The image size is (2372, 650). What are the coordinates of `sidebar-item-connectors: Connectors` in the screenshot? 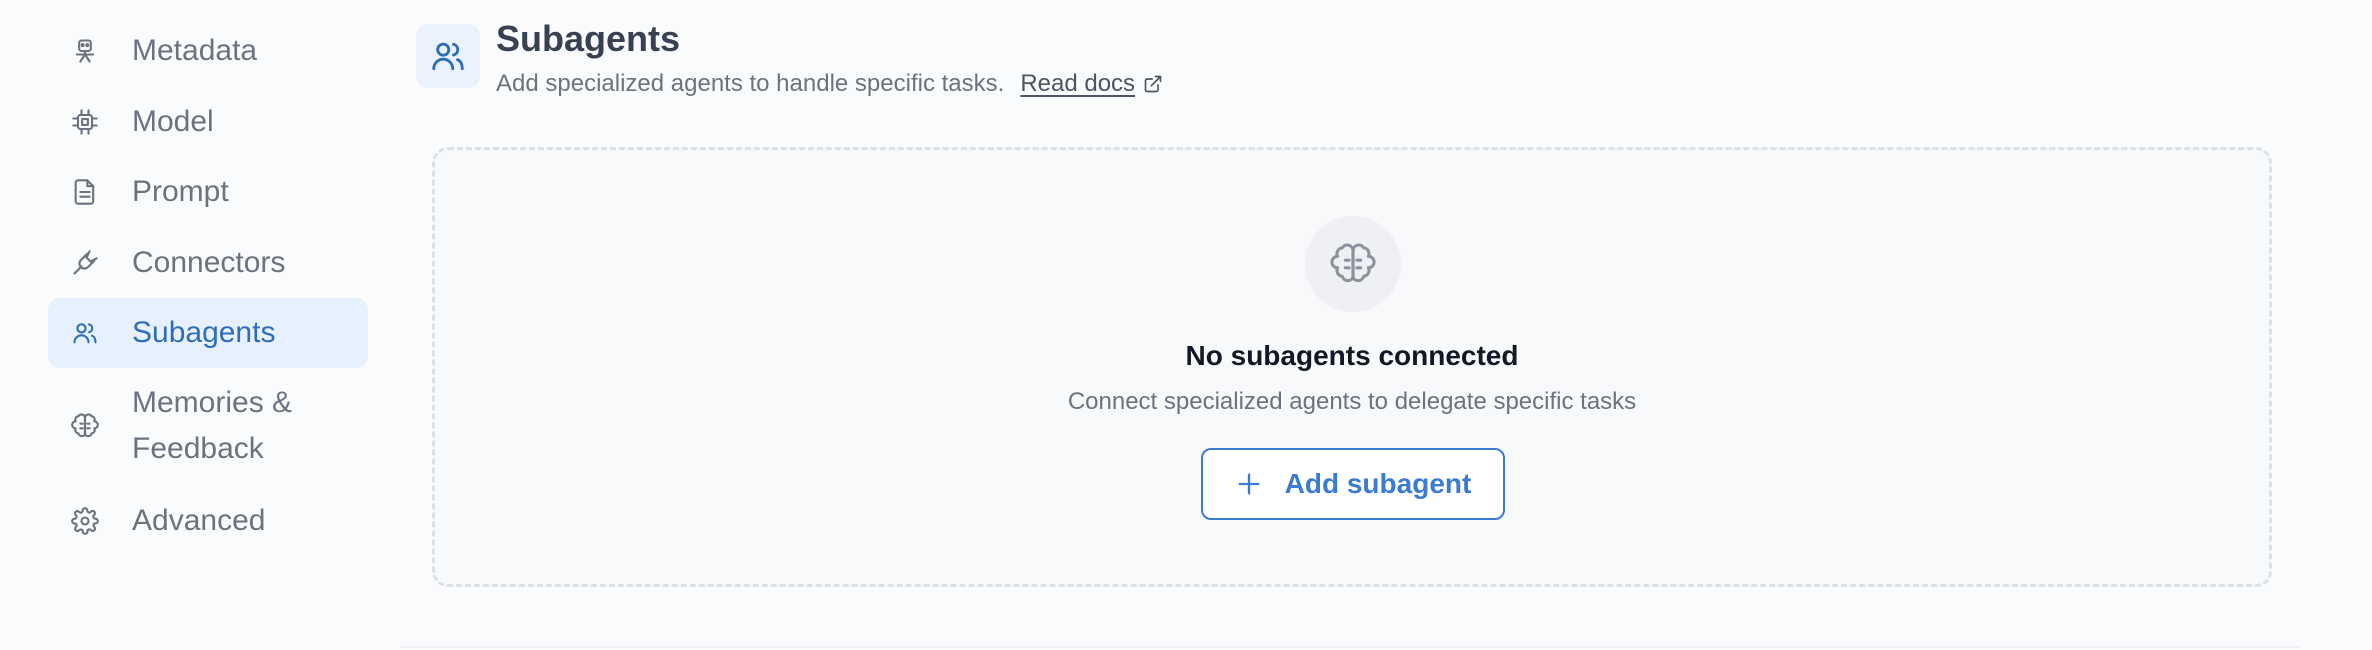 It's located at (208, 263).